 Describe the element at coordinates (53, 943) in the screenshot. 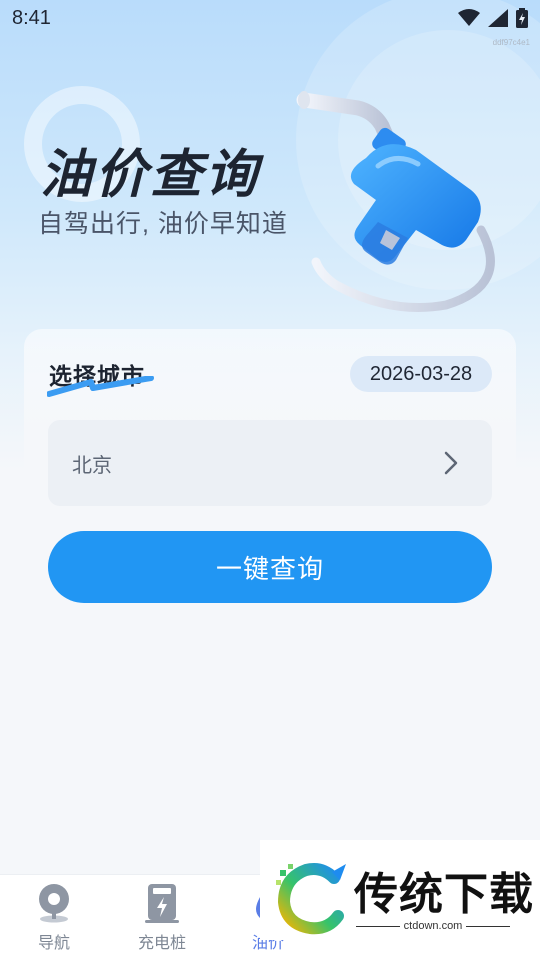

I see `nav-label-navigation: 导航` at that location.